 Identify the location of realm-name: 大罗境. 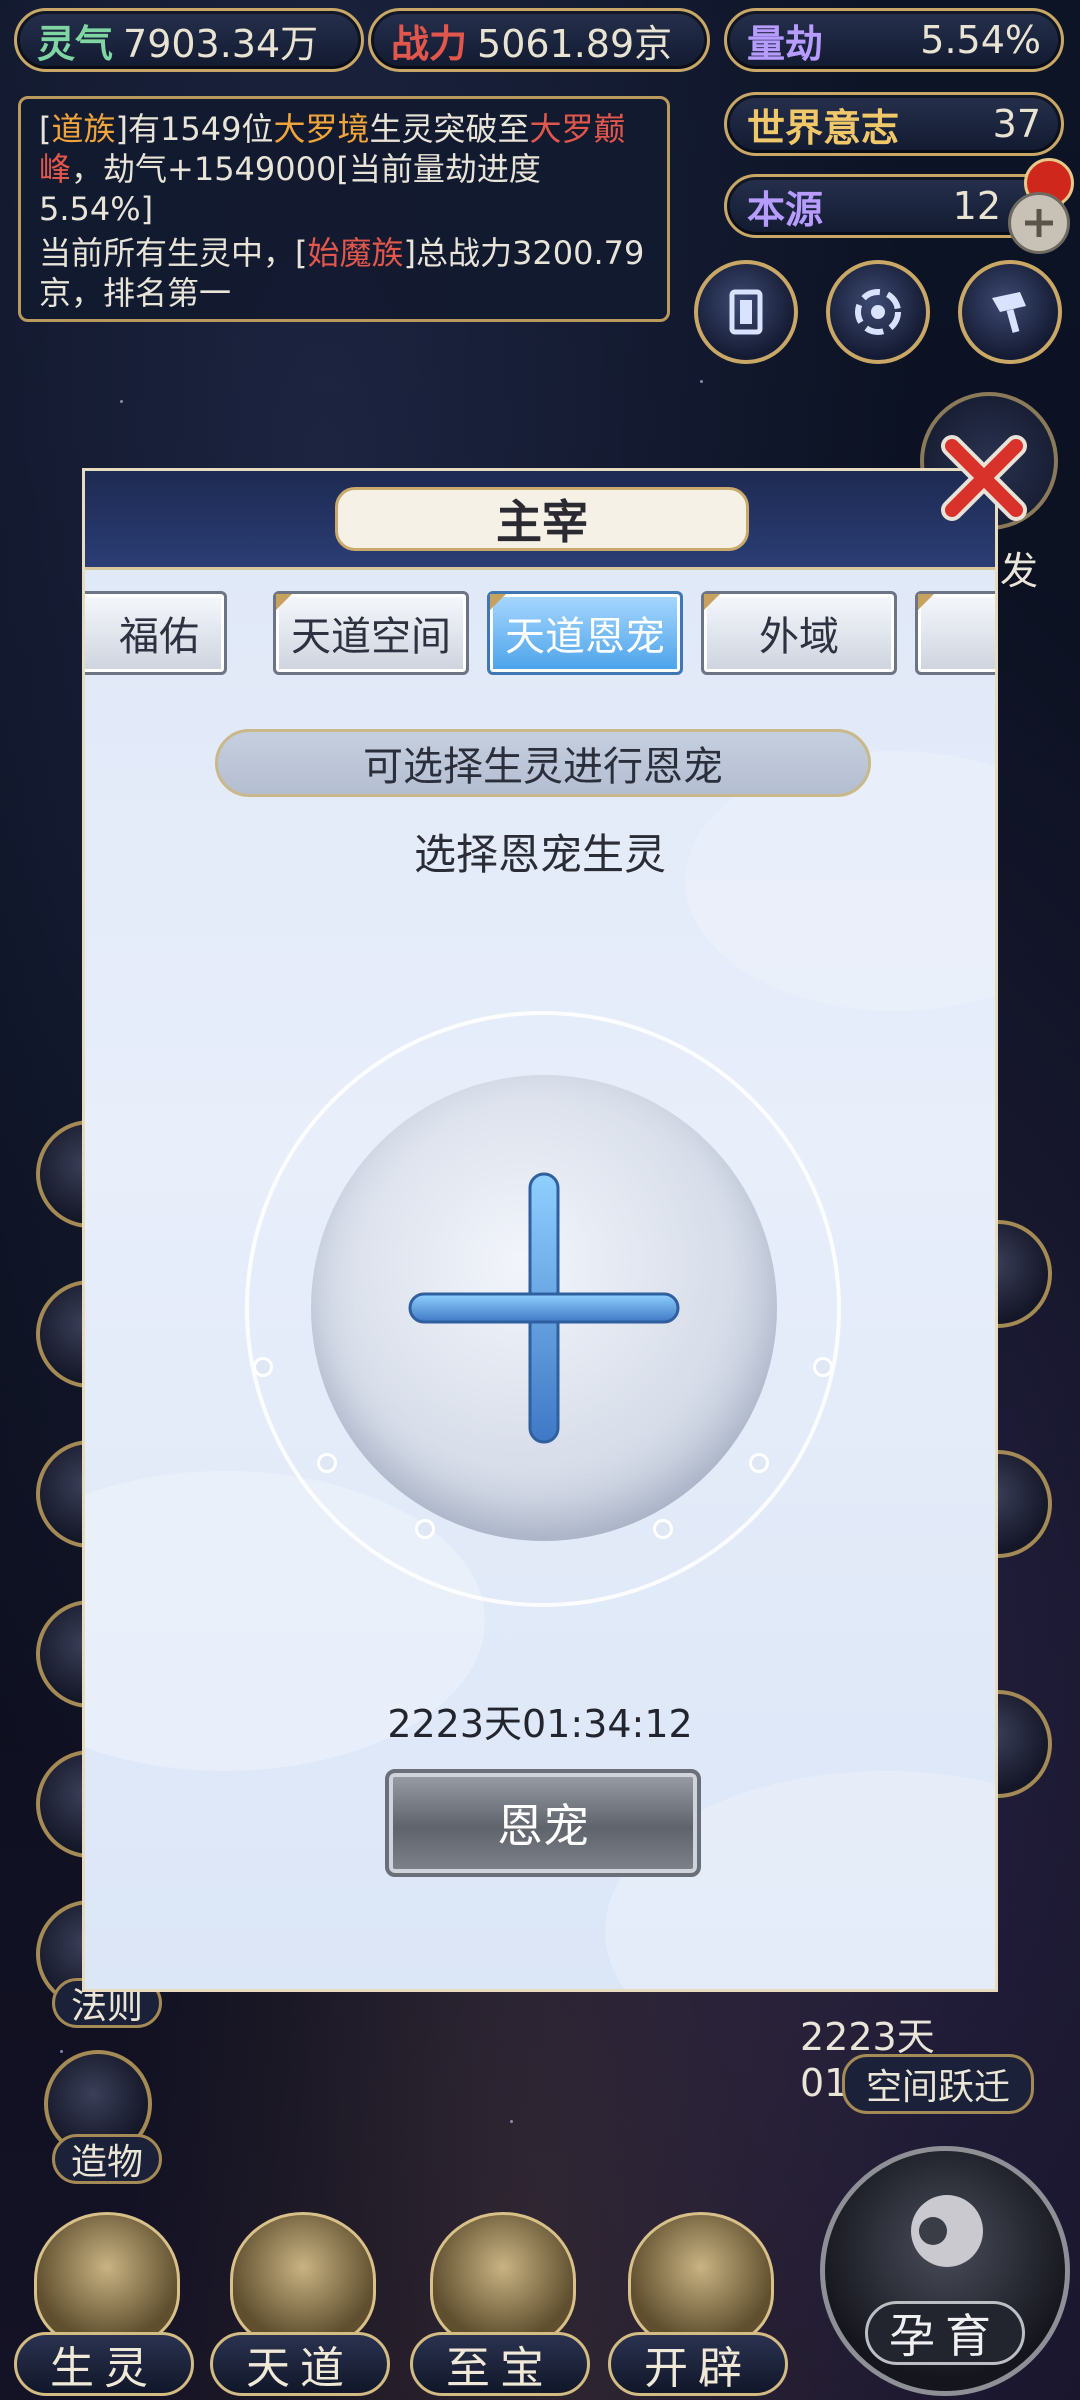
(321, 129).